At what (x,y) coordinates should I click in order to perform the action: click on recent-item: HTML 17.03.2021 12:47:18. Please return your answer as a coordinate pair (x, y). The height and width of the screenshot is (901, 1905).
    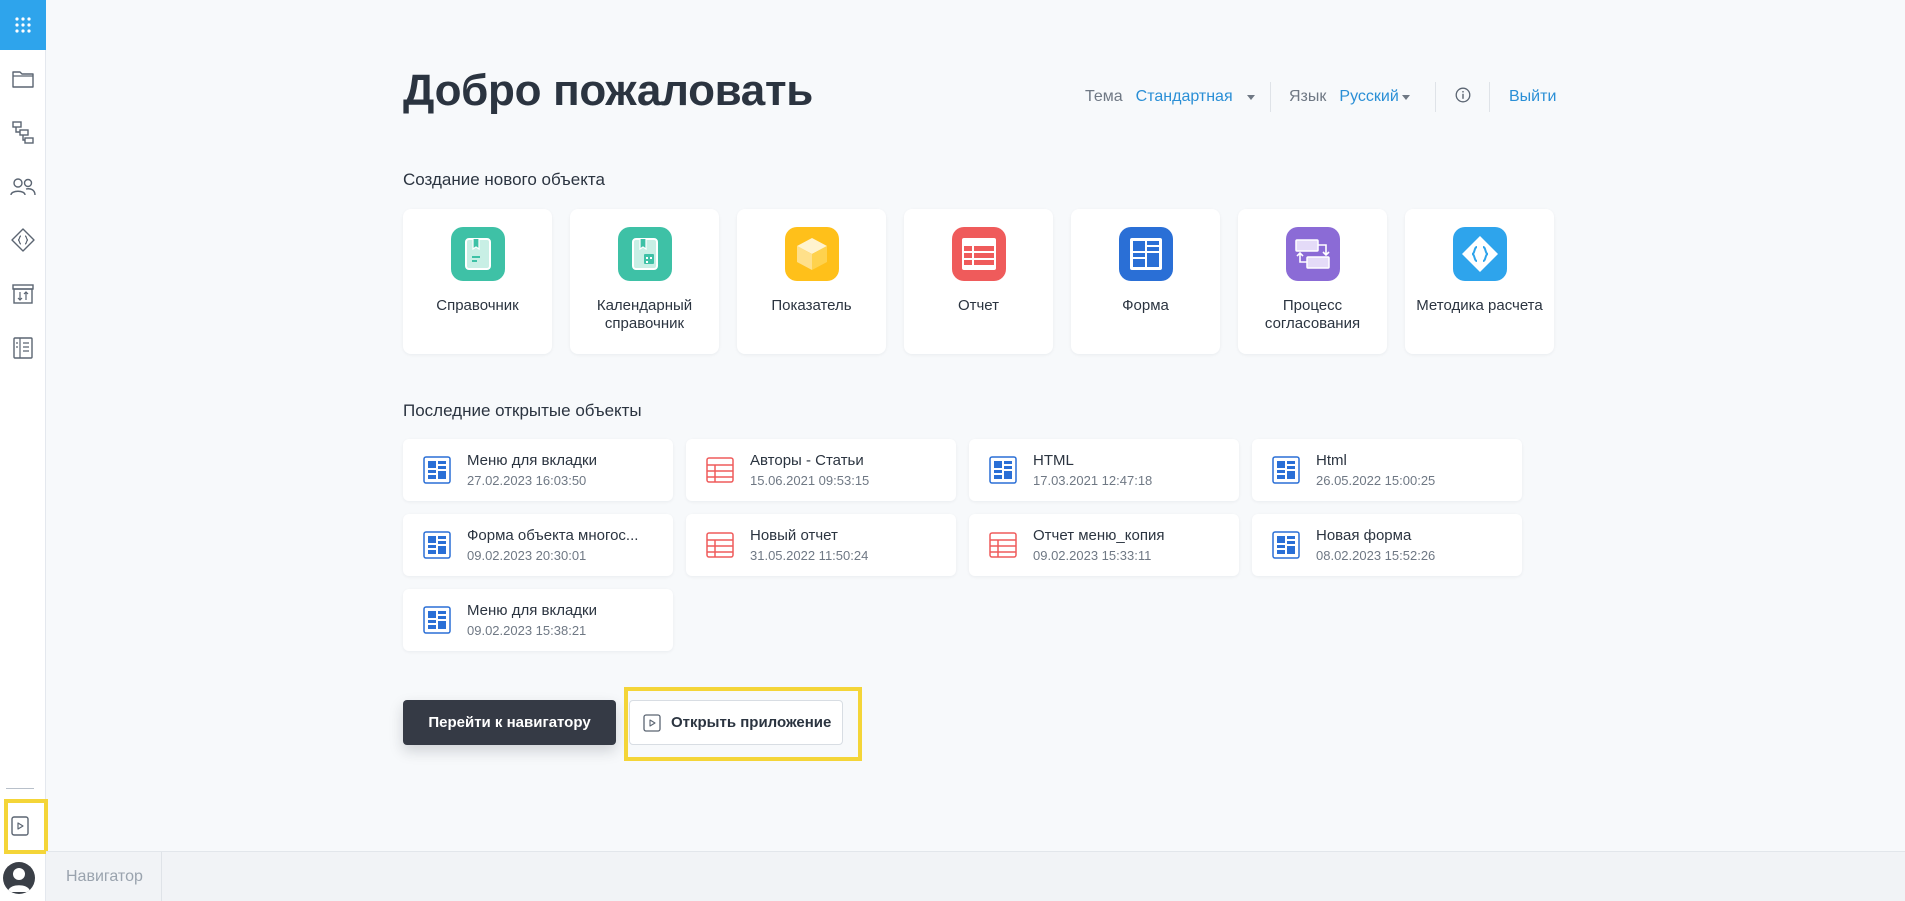
    Looking at the image, I should click on (1104, 470).